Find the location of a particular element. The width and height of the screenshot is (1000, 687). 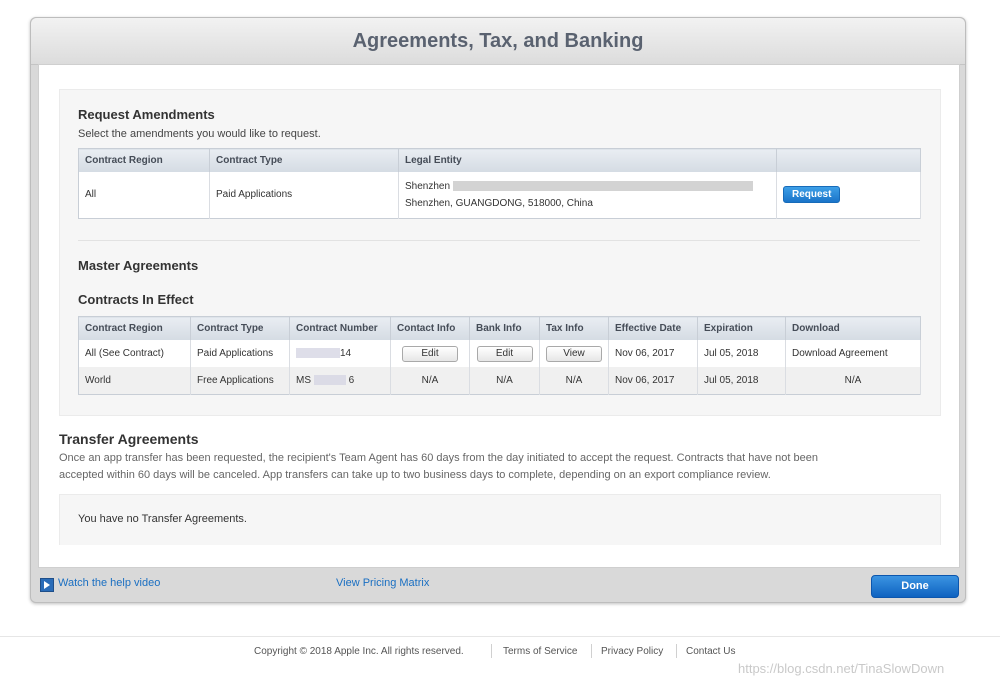

transfer-empty-box: You have no Transfer Agreements. is located at coordinates (500, 519).